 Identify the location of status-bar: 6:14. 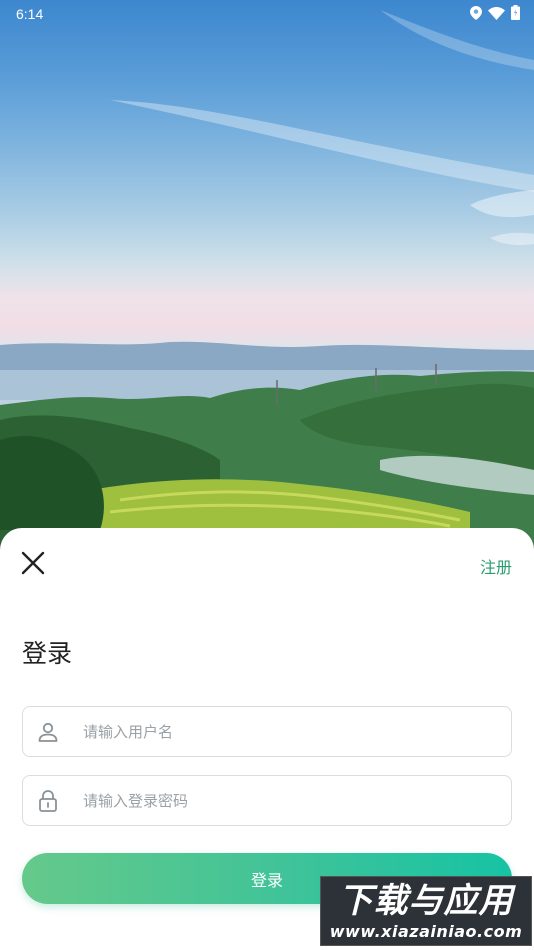
(267, 14).